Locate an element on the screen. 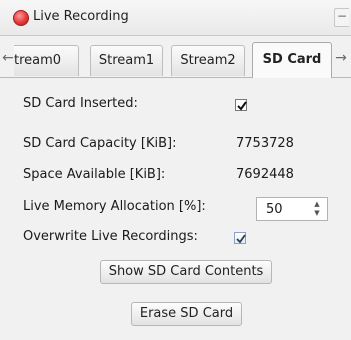 Image resolution: width=351 pixels, height=340 pixels. spin-up-icon: ▲ is located at coordinates (317, 204).